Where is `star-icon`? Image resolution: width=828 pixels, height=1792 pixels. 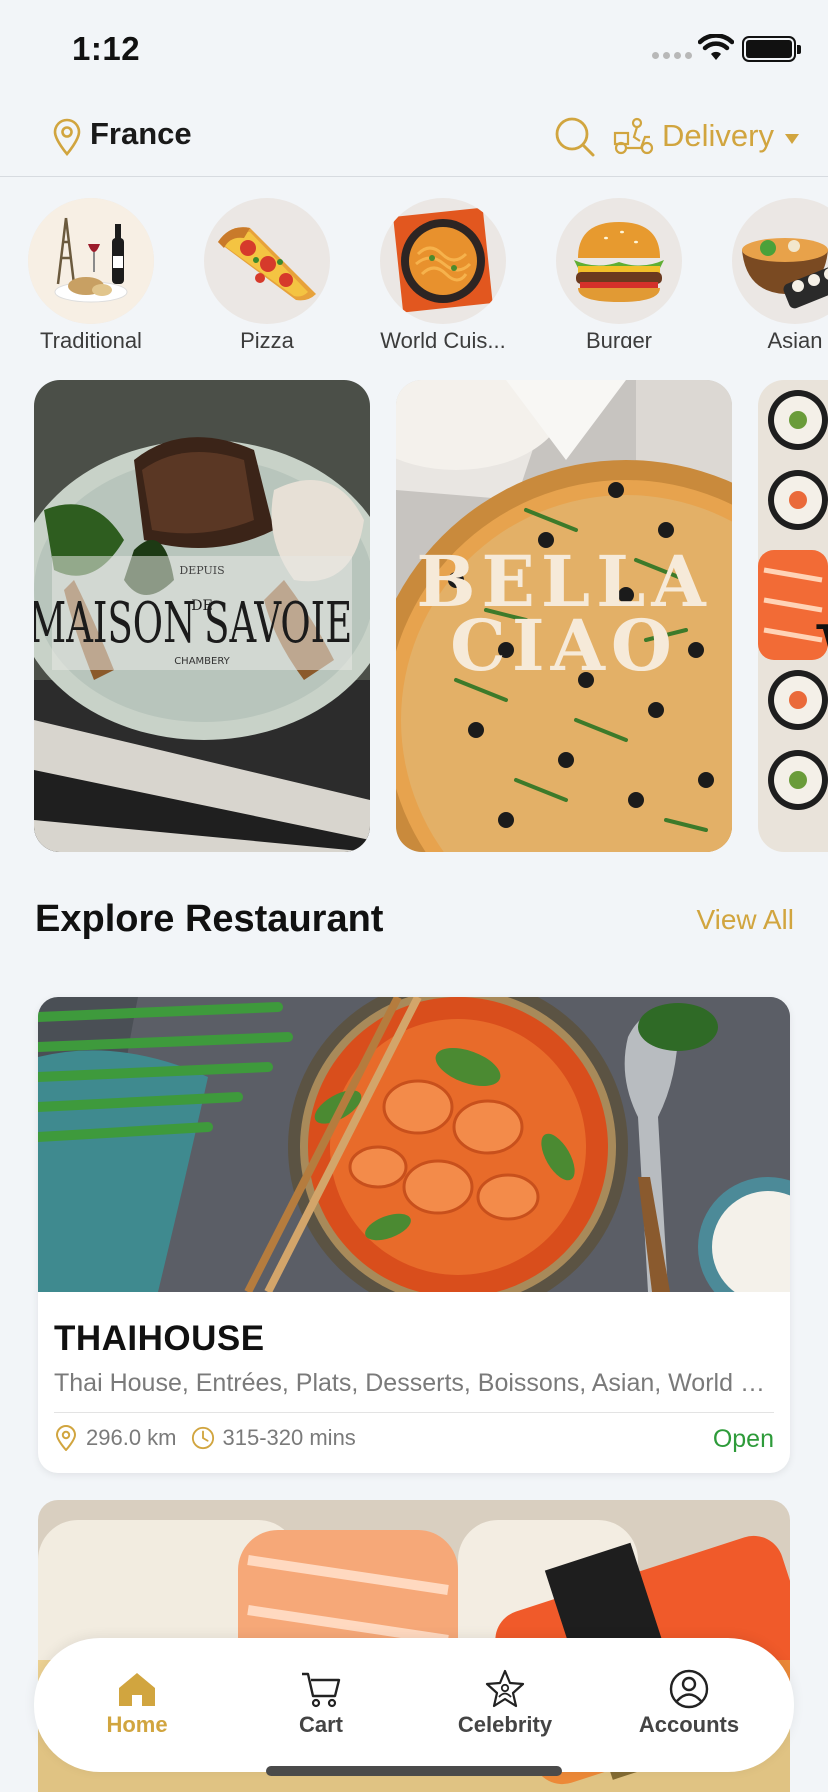
star-icon is located at coordinates (505, 1688).